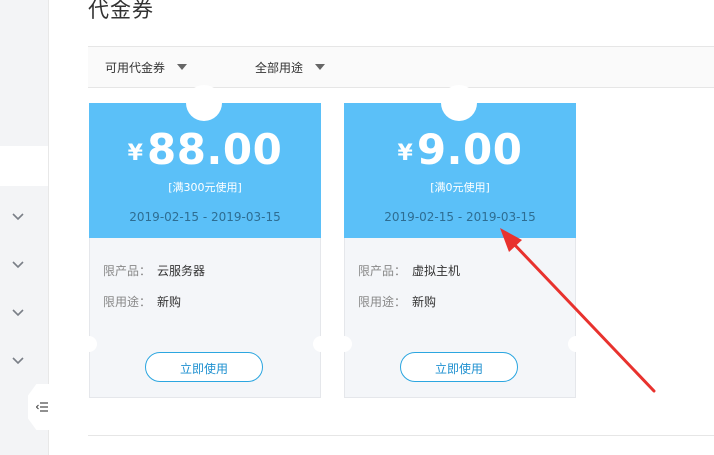 The width and height of the screenshot is (714, 455). What do you see at coordinates (214, 149) in the screenshot?
I see `coupon-value: 88.00` at bounding box center [214, 149].